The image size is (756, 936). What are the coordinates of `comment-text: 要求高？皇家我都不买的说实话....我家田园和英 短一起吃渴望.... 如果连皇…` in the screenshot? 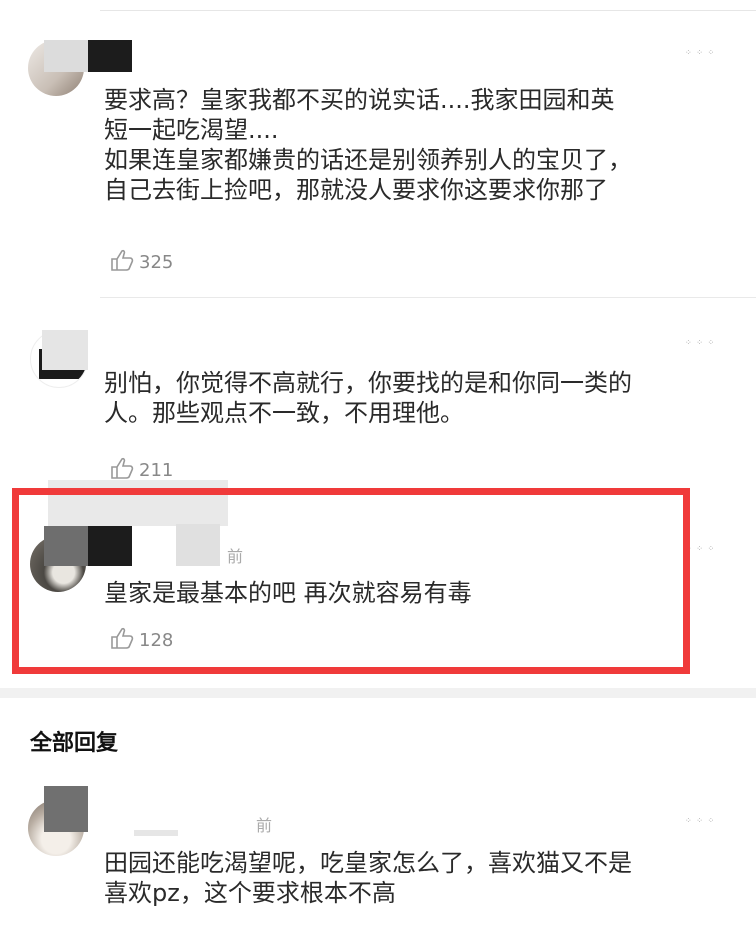 It's located at (424, 145).